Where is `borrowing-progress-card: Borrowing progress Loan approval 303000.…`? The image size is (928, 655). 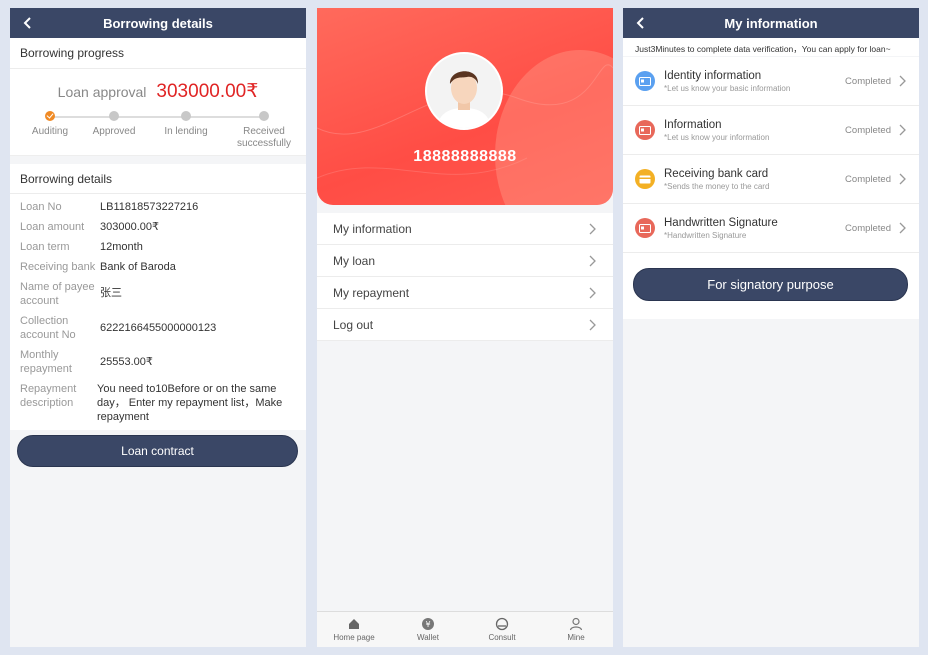 borrowing-progress-card: Borrowing progress Loan approval 303000.… is located at coordinates (158, 97).